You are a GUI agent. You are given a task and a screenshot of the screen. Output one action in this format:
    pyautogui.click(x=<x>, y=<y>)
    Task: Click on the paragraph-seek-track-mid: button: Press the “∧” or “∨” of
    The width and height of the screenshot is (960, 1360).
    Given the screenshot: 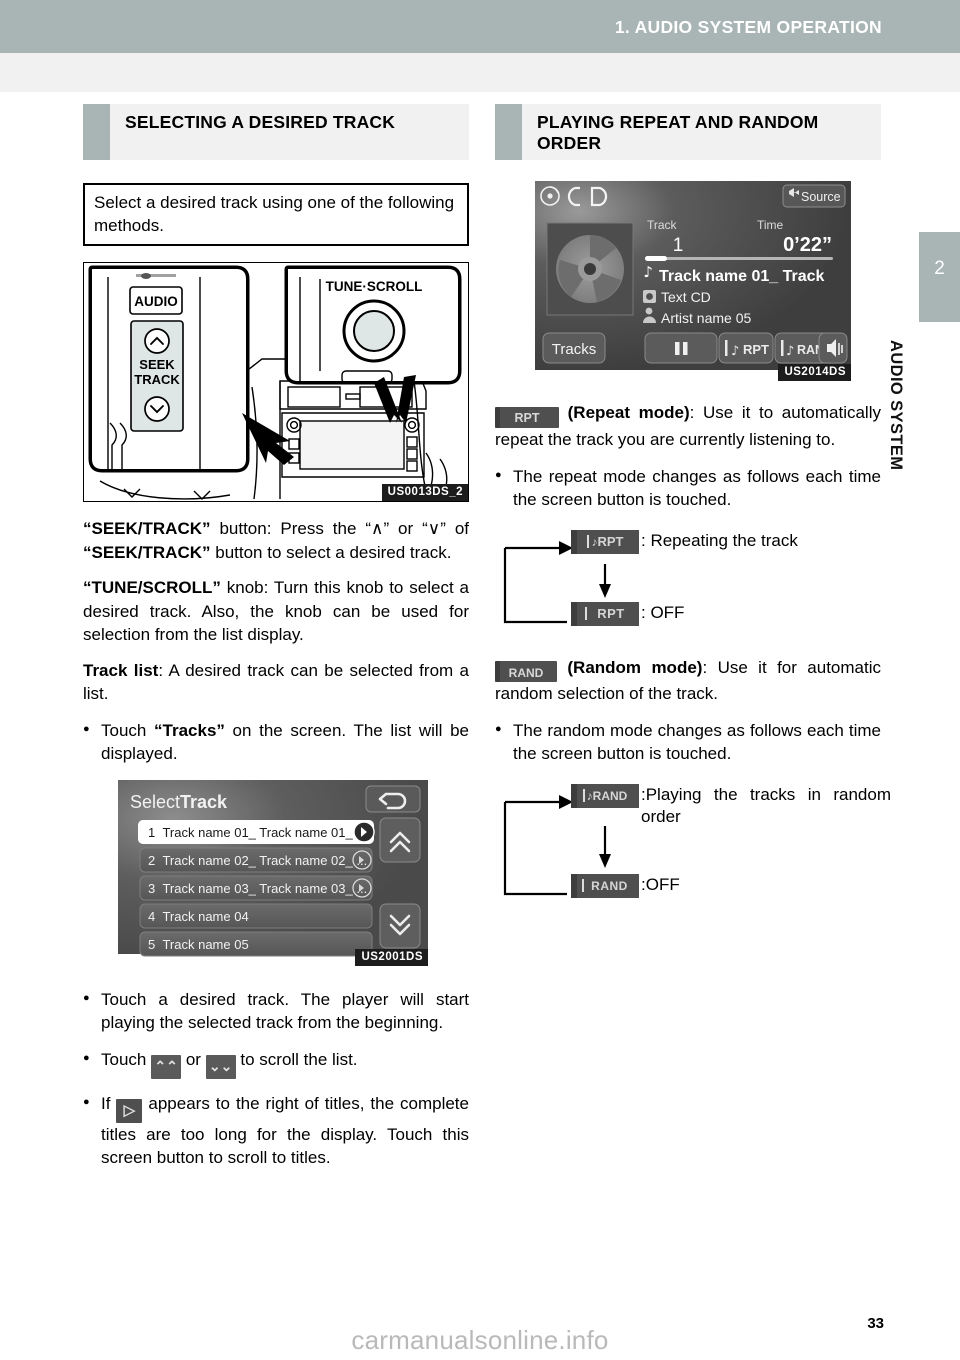 What is the action you would take?
    pyautogui.click(x=339, y=528)
    